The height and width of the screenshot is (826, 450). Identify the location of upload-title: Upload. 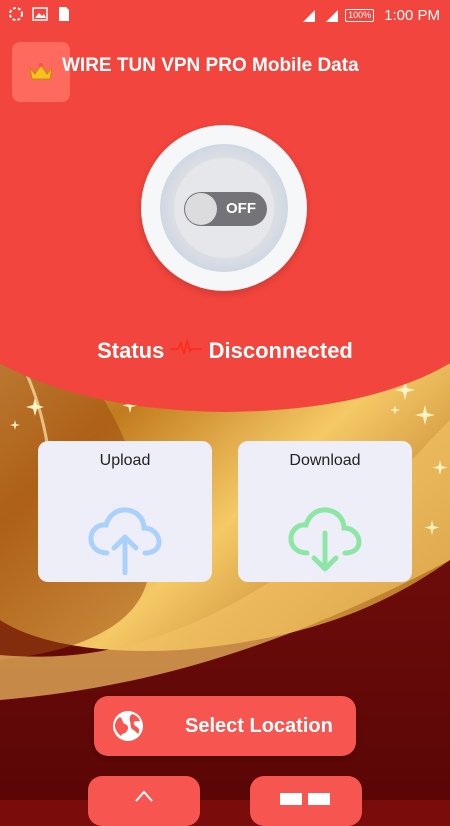
(125, 460).